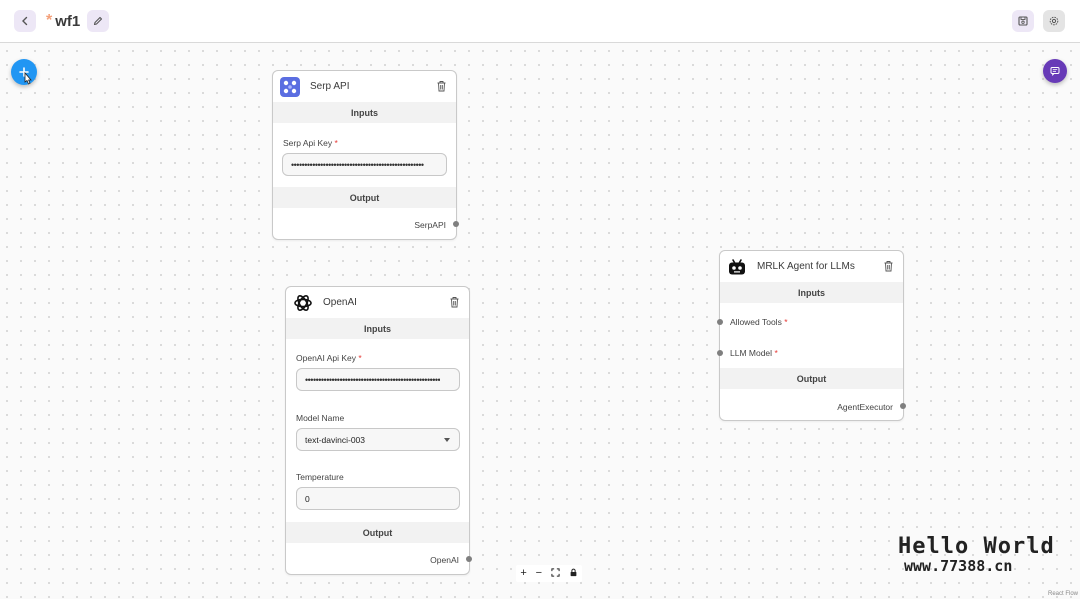 This screenshot has height=599, width=1080. I want to click on label-text: Allowed Tools, so click(756, 322).